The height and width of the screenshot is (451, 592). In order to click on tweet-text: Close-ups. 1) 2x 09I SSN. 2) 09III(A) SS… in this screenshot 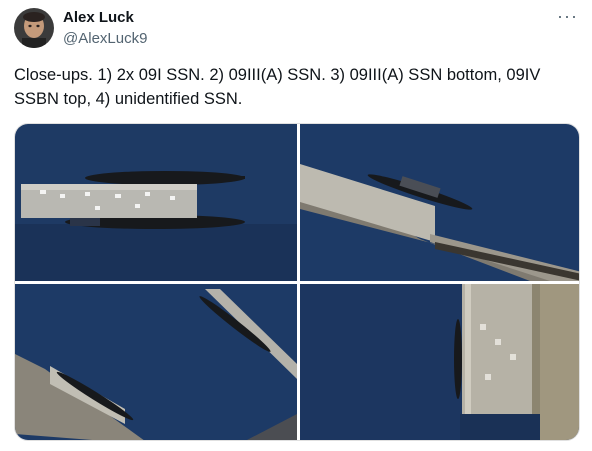, I will do `click(277, 87)`.